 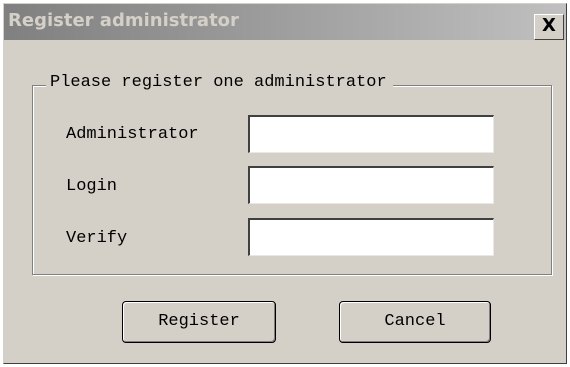 I want to click on close-button: X, so click(x=549, y=27).